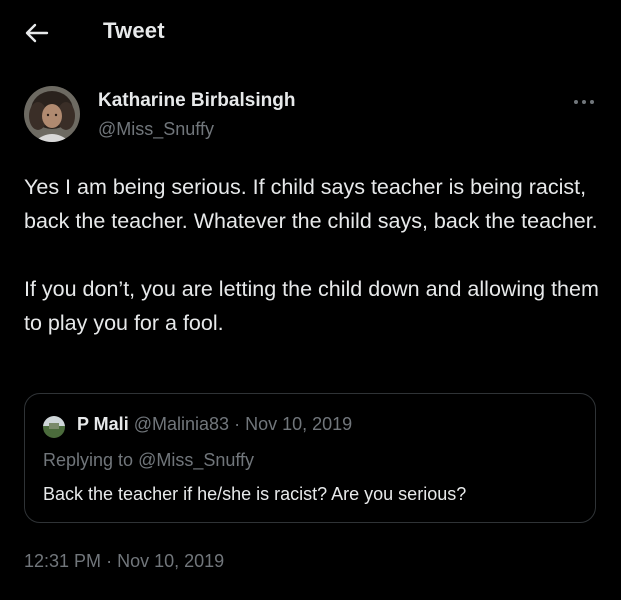 The height and width of the screenshot is (600, 621). Describe the element at coordinates (311, 118) in the screenshot. I see `tweet-author: Katharine Birbalsingh @Miss_Snuffy` at that location.